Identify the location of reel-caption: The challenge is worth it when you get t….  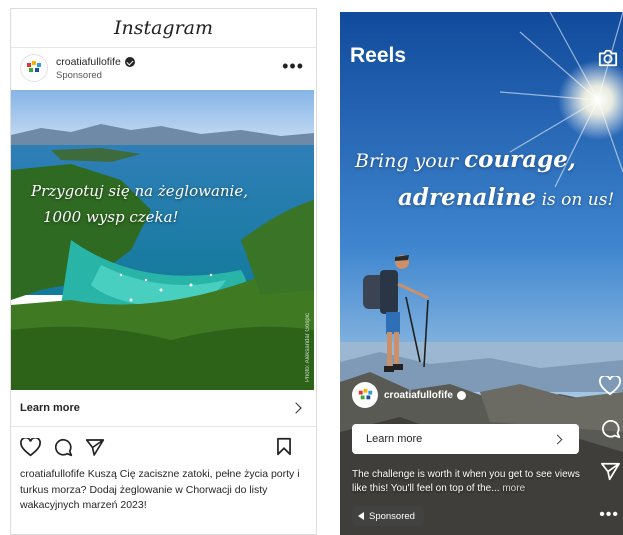
(472, 482).